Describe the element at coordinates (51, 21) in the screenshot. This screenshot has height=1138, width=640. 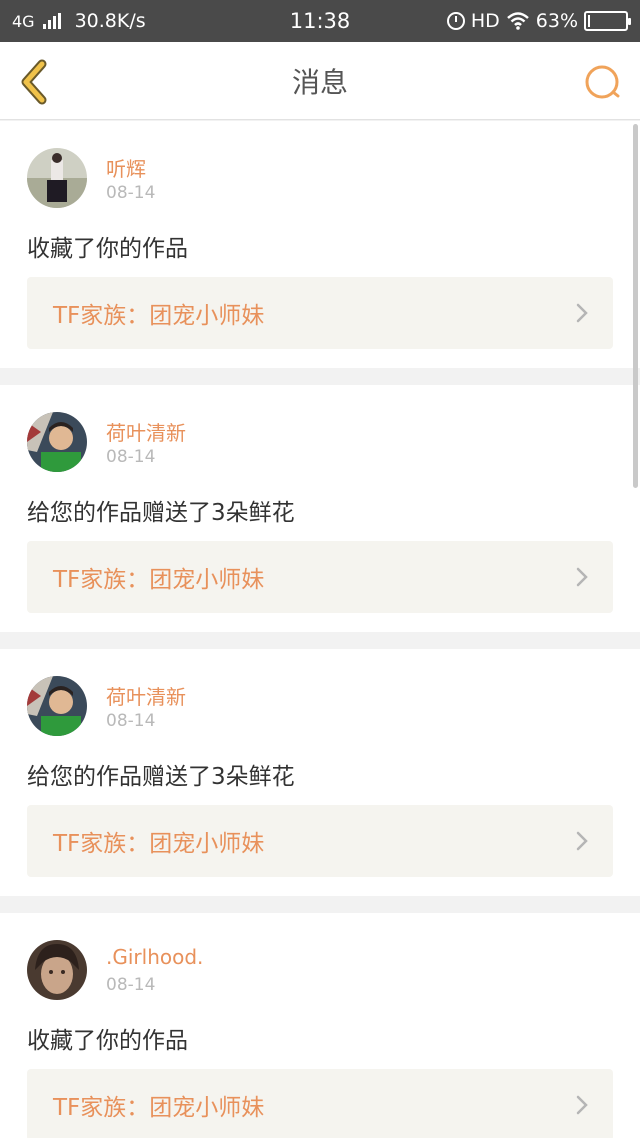
I see `signal-icon` at that location.